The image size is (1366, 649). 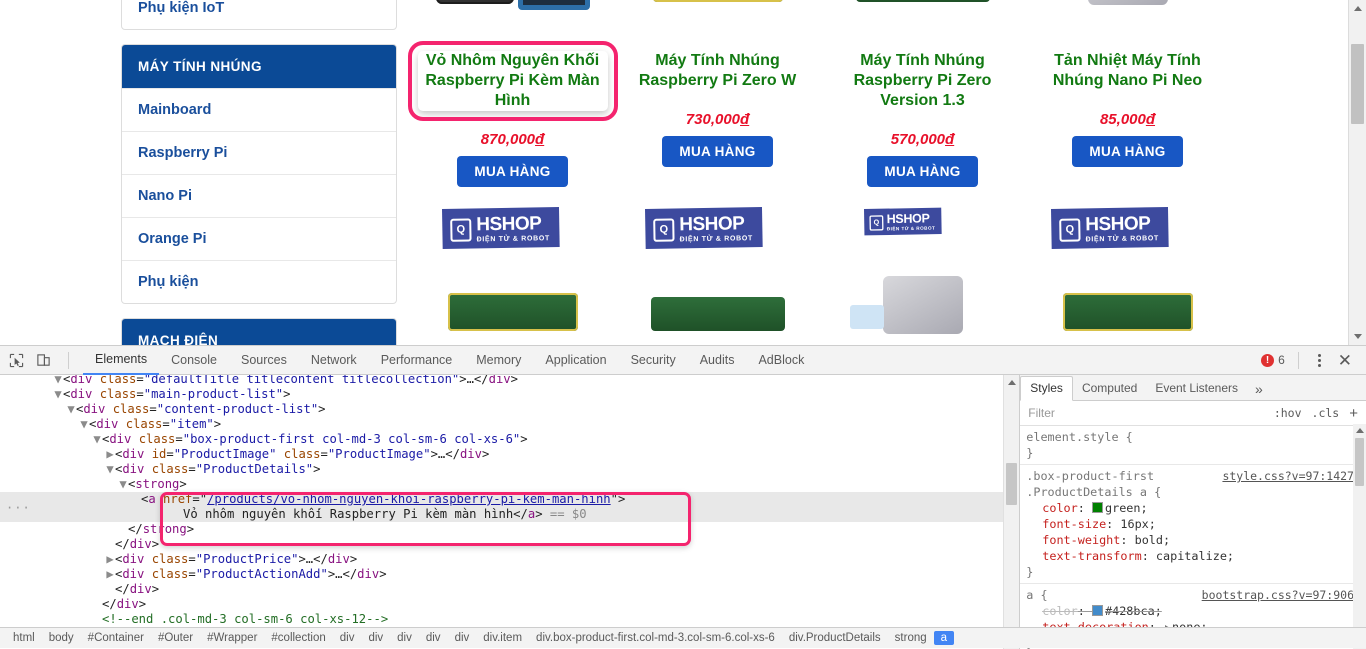 I want to click on product-title: Máy Tính Nhúng Raspberry Pi Zero W, so click(x=718, y=71).